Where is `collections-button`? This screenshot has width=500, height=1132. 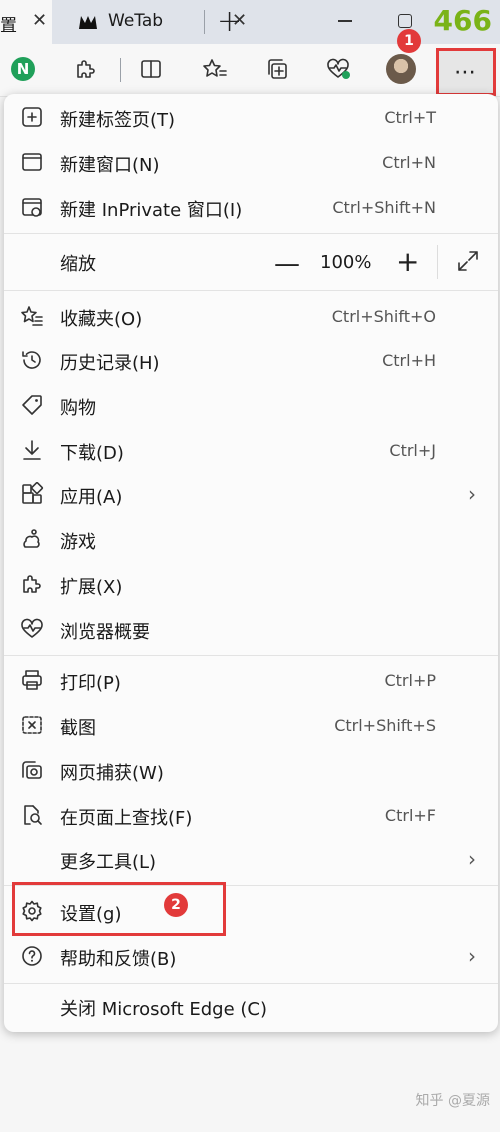 collections-button is located at coordinates (277, 69).